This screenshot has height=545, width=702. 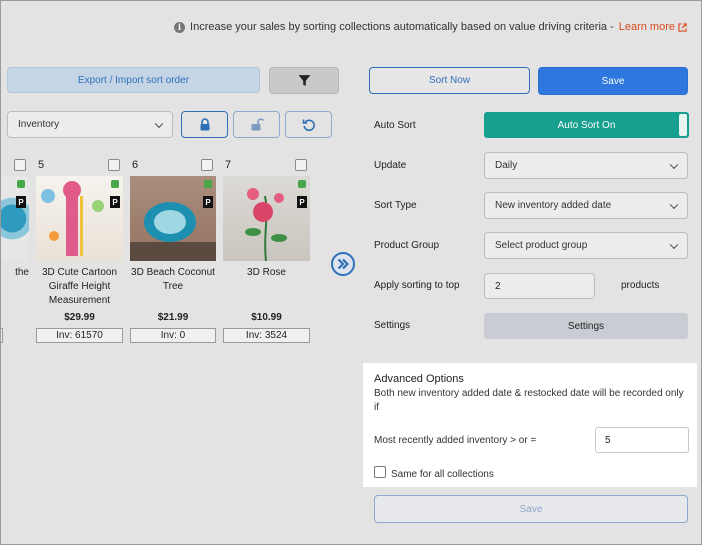 What do you see at coordinates (395, 205) in the screenshot?
I see `sort-type-label: Sort Type` at bounding box center [395, 205].